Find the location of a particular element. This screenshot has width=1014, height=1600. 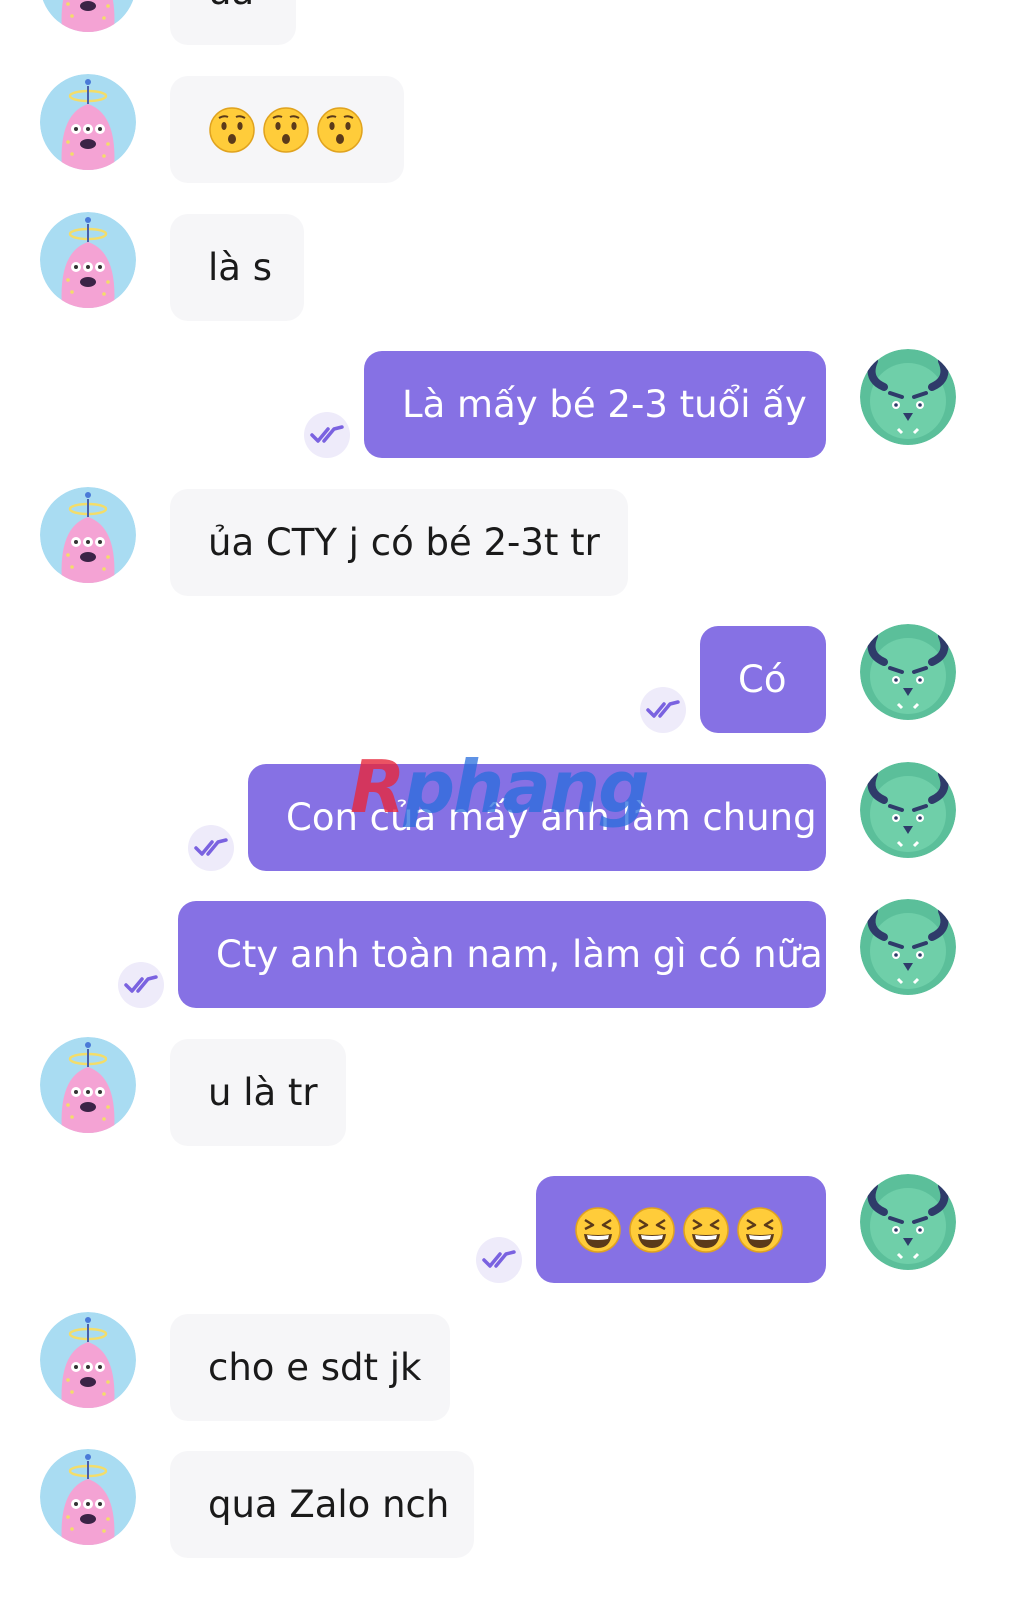

message-bubble: qua Zalo nch is located at coordinates (322, 1504).